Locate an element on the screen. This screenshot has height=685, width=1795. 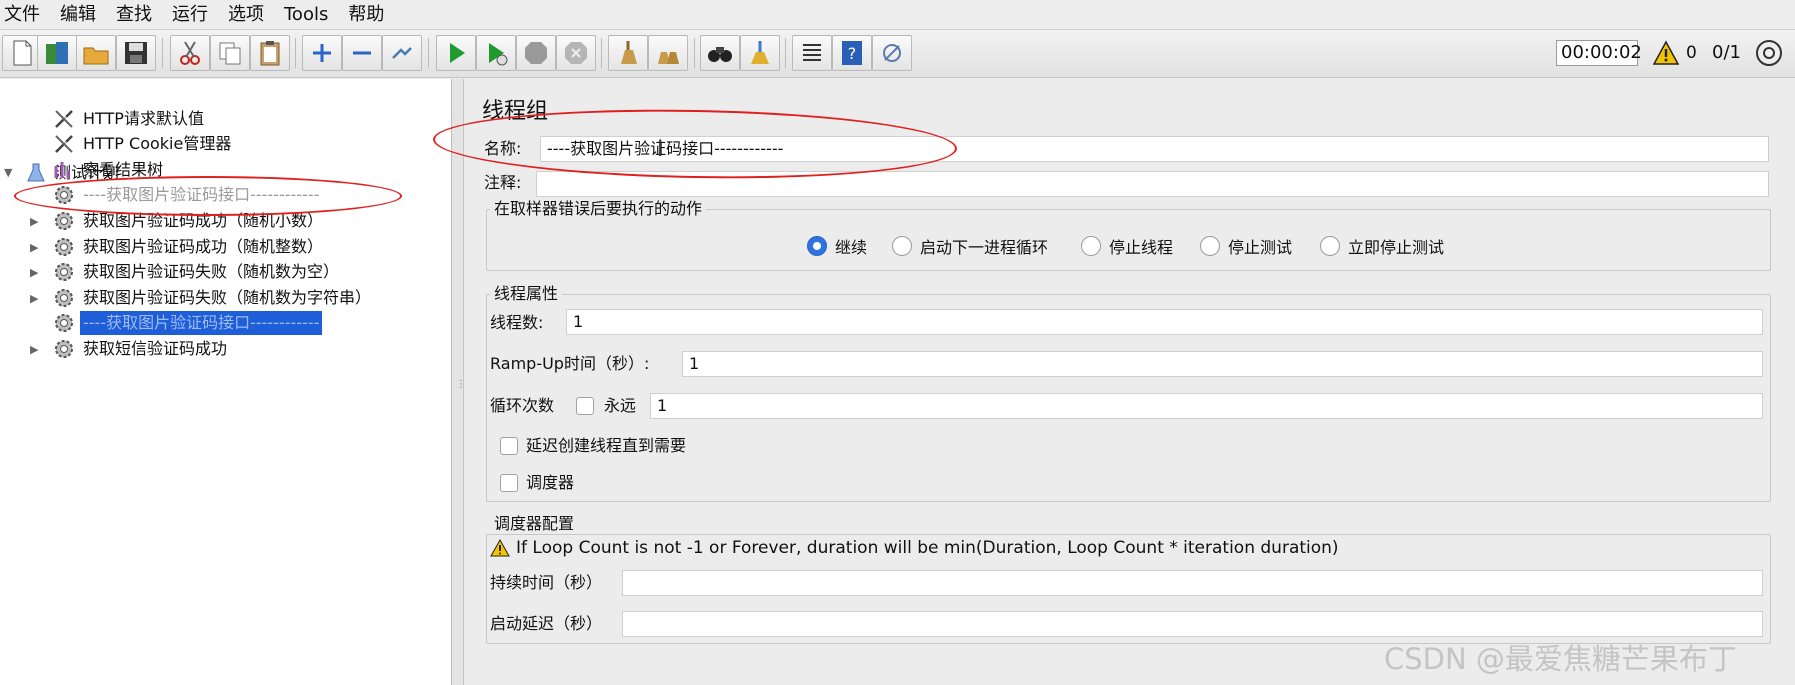
tree-item-http-defaults: HTTP请求默认值 is located at coordinates (118, 119).